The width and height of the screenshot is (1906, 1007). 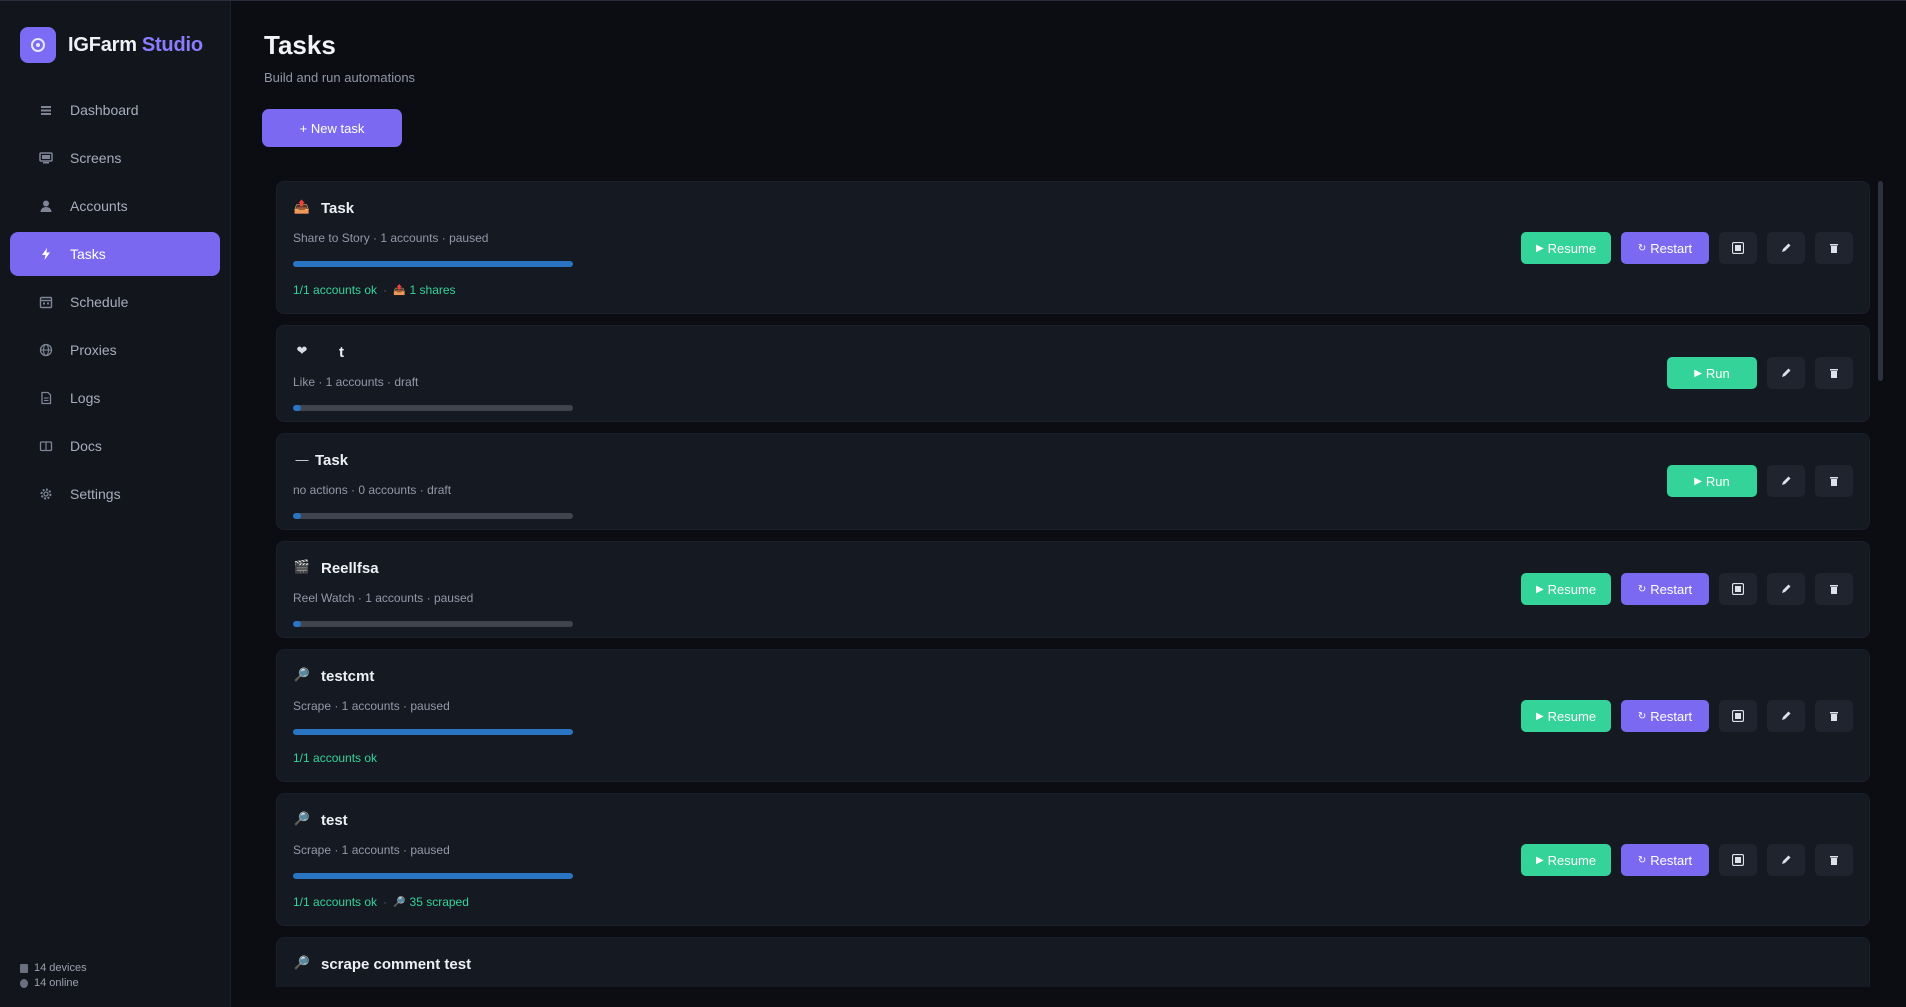 What do you see at coordinates (24, 968) in the screenshot?
I see `device-icon` at bounding box center [24, 968].